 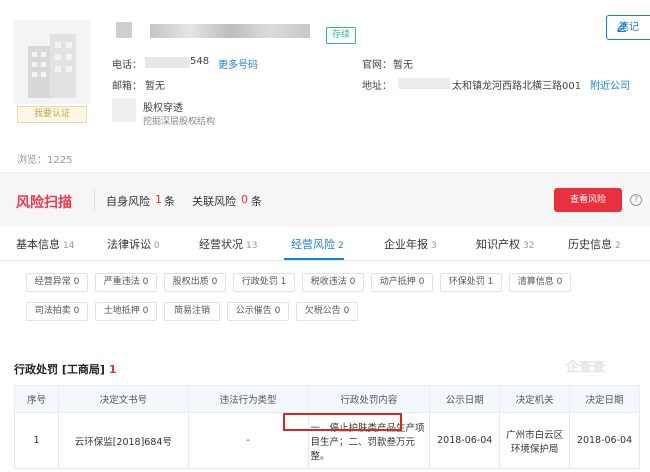 I want to click on tab-count: 32, so click(x=529, y=246).